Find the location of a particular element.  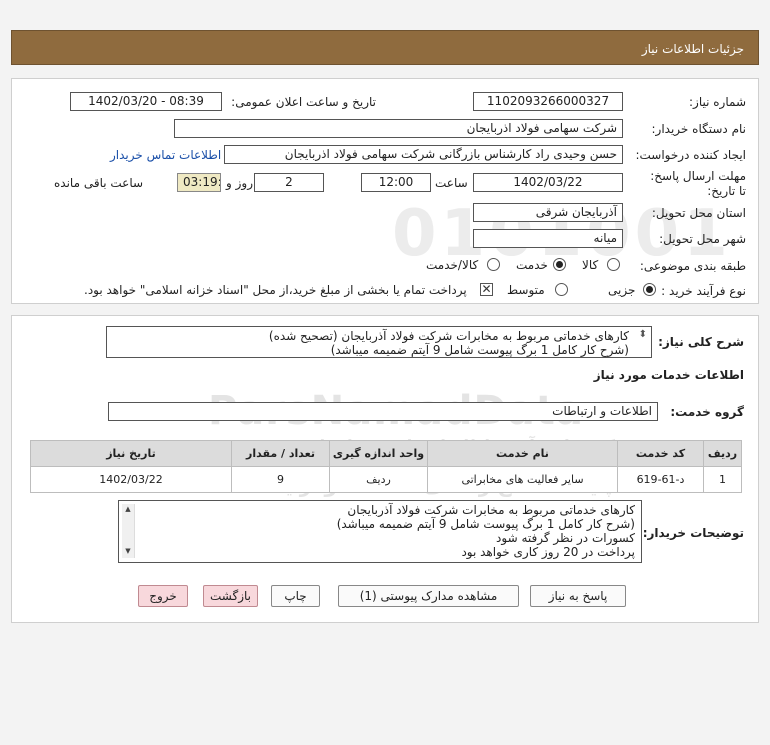

days-field: 2 is located at coordinates (289, 182).